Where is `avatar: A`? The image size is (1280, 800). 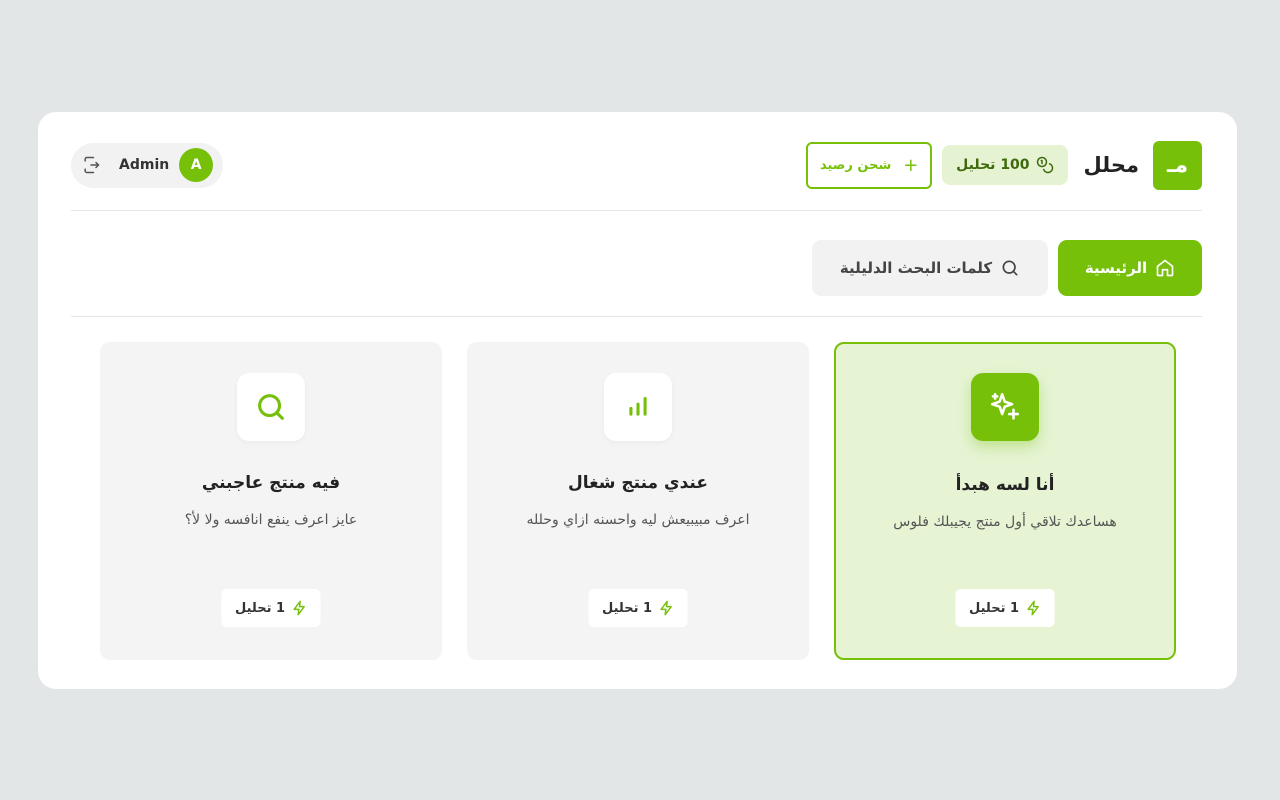
avatar: A is located at coordinates (196, 165).